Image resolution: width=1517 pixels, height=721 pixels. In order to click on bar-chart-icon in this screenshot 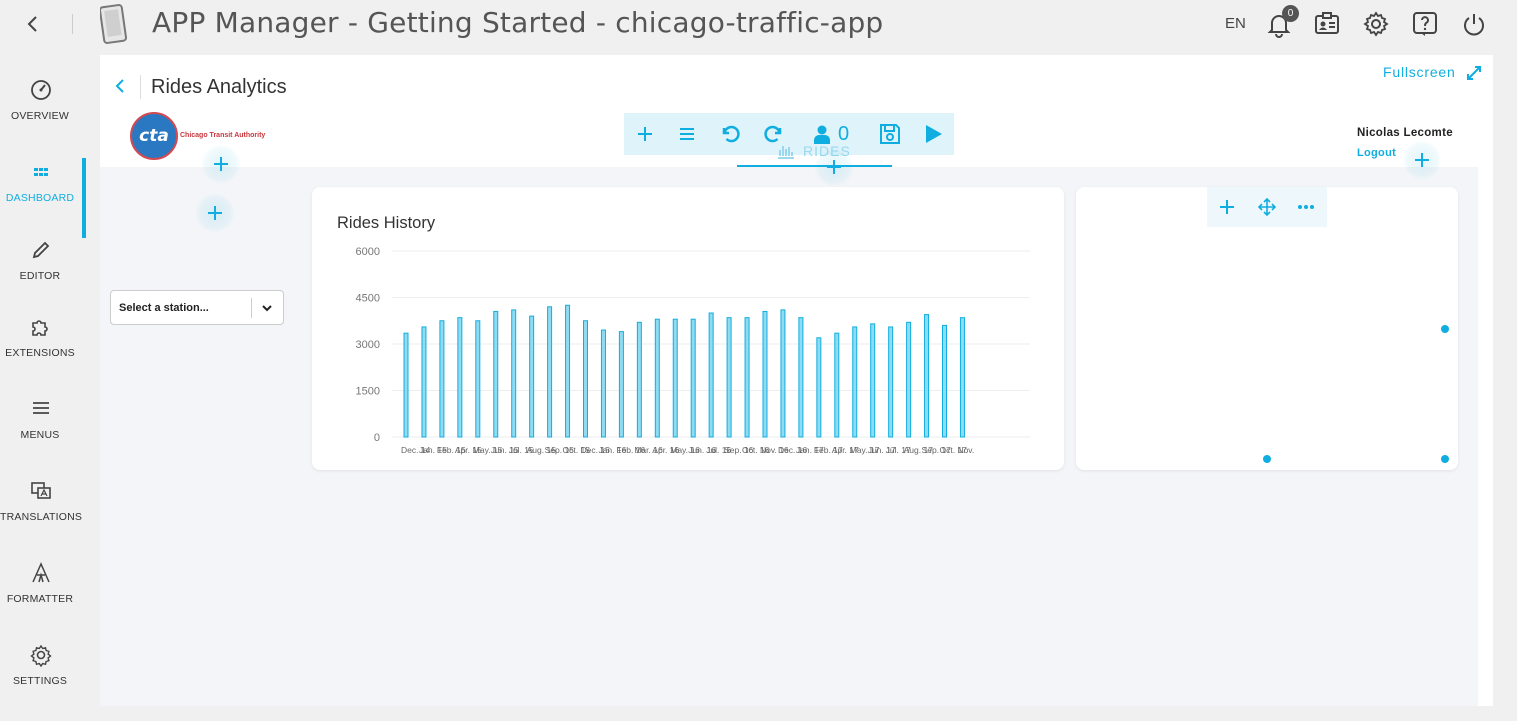, I will do `click(786, 152)`.